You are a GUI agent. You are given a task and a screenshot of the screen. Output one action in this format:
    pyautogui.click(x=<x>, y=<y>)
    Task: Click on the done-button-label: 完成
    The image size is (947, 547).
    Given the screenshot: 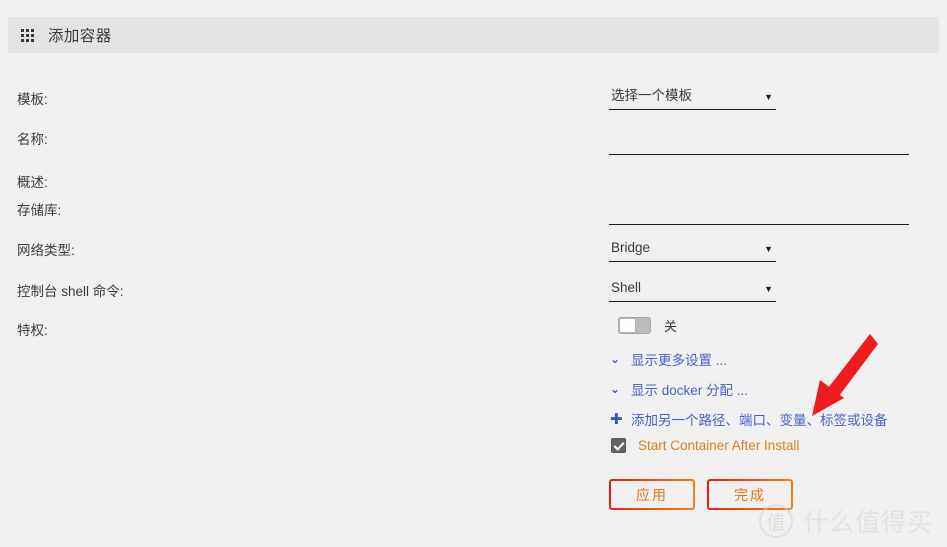 What is the action you would take?
    pyautogui.click(x=750, y=494)
    